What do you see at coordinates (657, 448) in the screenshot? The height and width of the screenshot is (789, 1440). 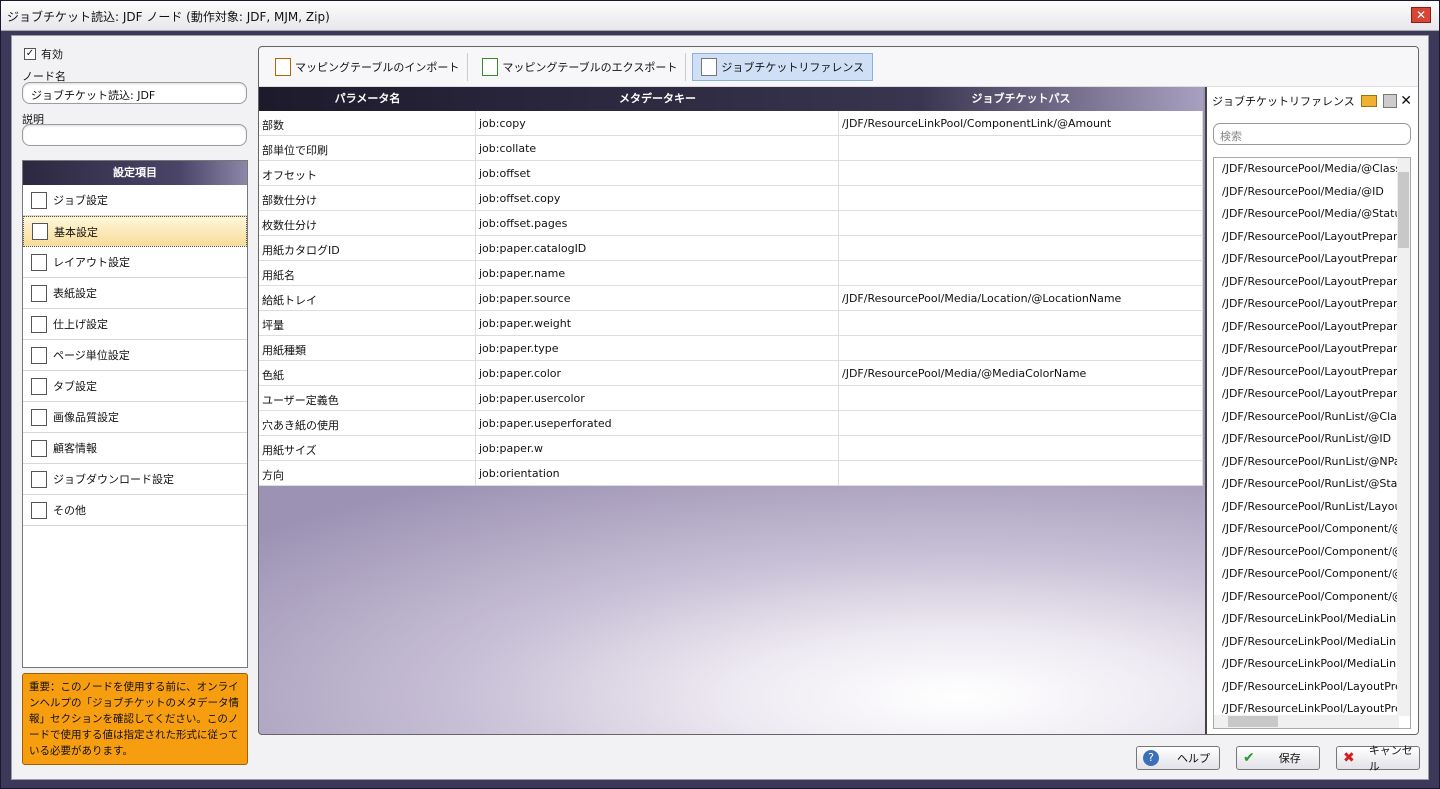 I see `table-cell: job:paper.w` at bounding box center [657, 448].